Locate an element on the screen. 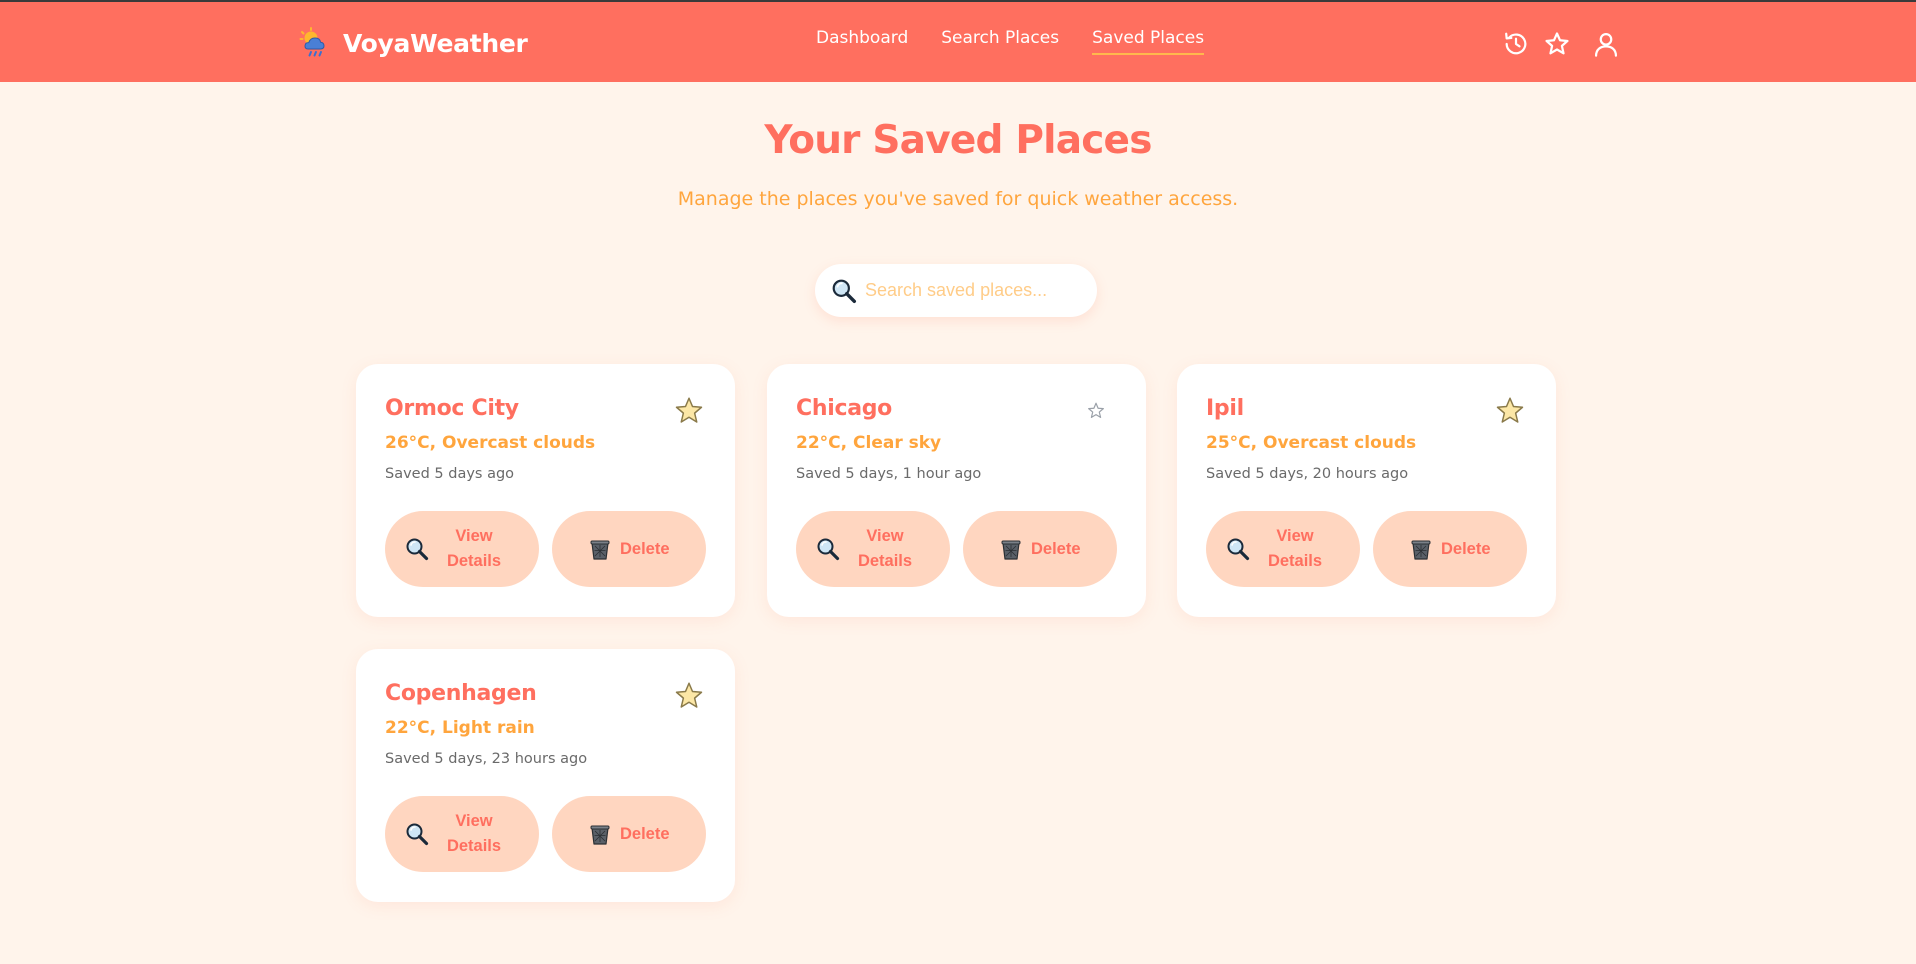 The height and width of the screenshot is (964, 1916). search-input is located at coordinates (975, 290).